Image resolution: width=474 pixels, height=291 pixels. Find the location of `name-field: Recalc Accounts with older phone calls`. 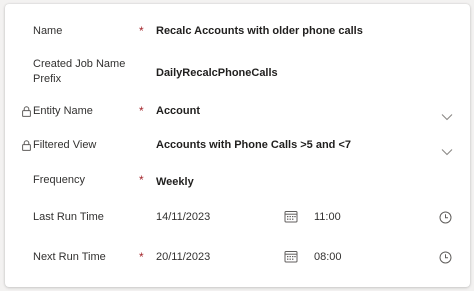

name-field: Recalc Accounts with older phone calls is located at coordinates (259, 31).